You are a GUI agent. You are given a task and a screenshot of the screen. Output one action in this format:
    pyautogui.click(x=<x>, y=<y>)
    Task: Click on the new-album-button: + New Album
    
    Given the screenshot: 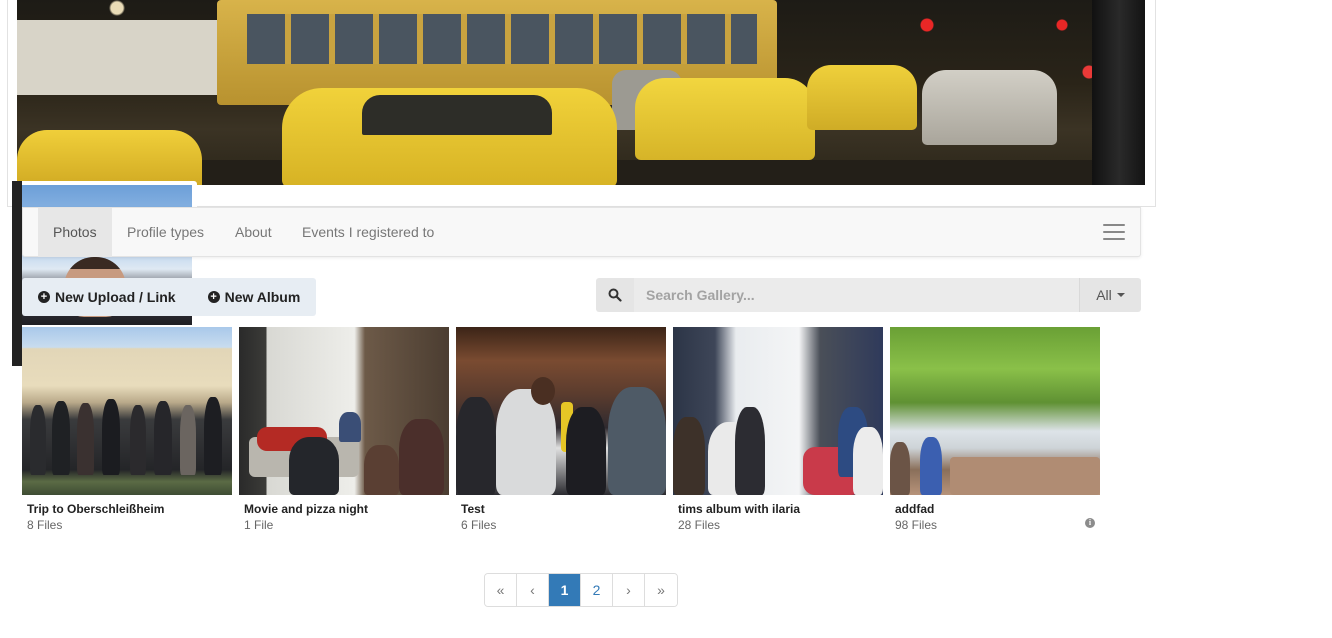 What is the action you would take?
    pyautogui.click(x=254, y=297)
    